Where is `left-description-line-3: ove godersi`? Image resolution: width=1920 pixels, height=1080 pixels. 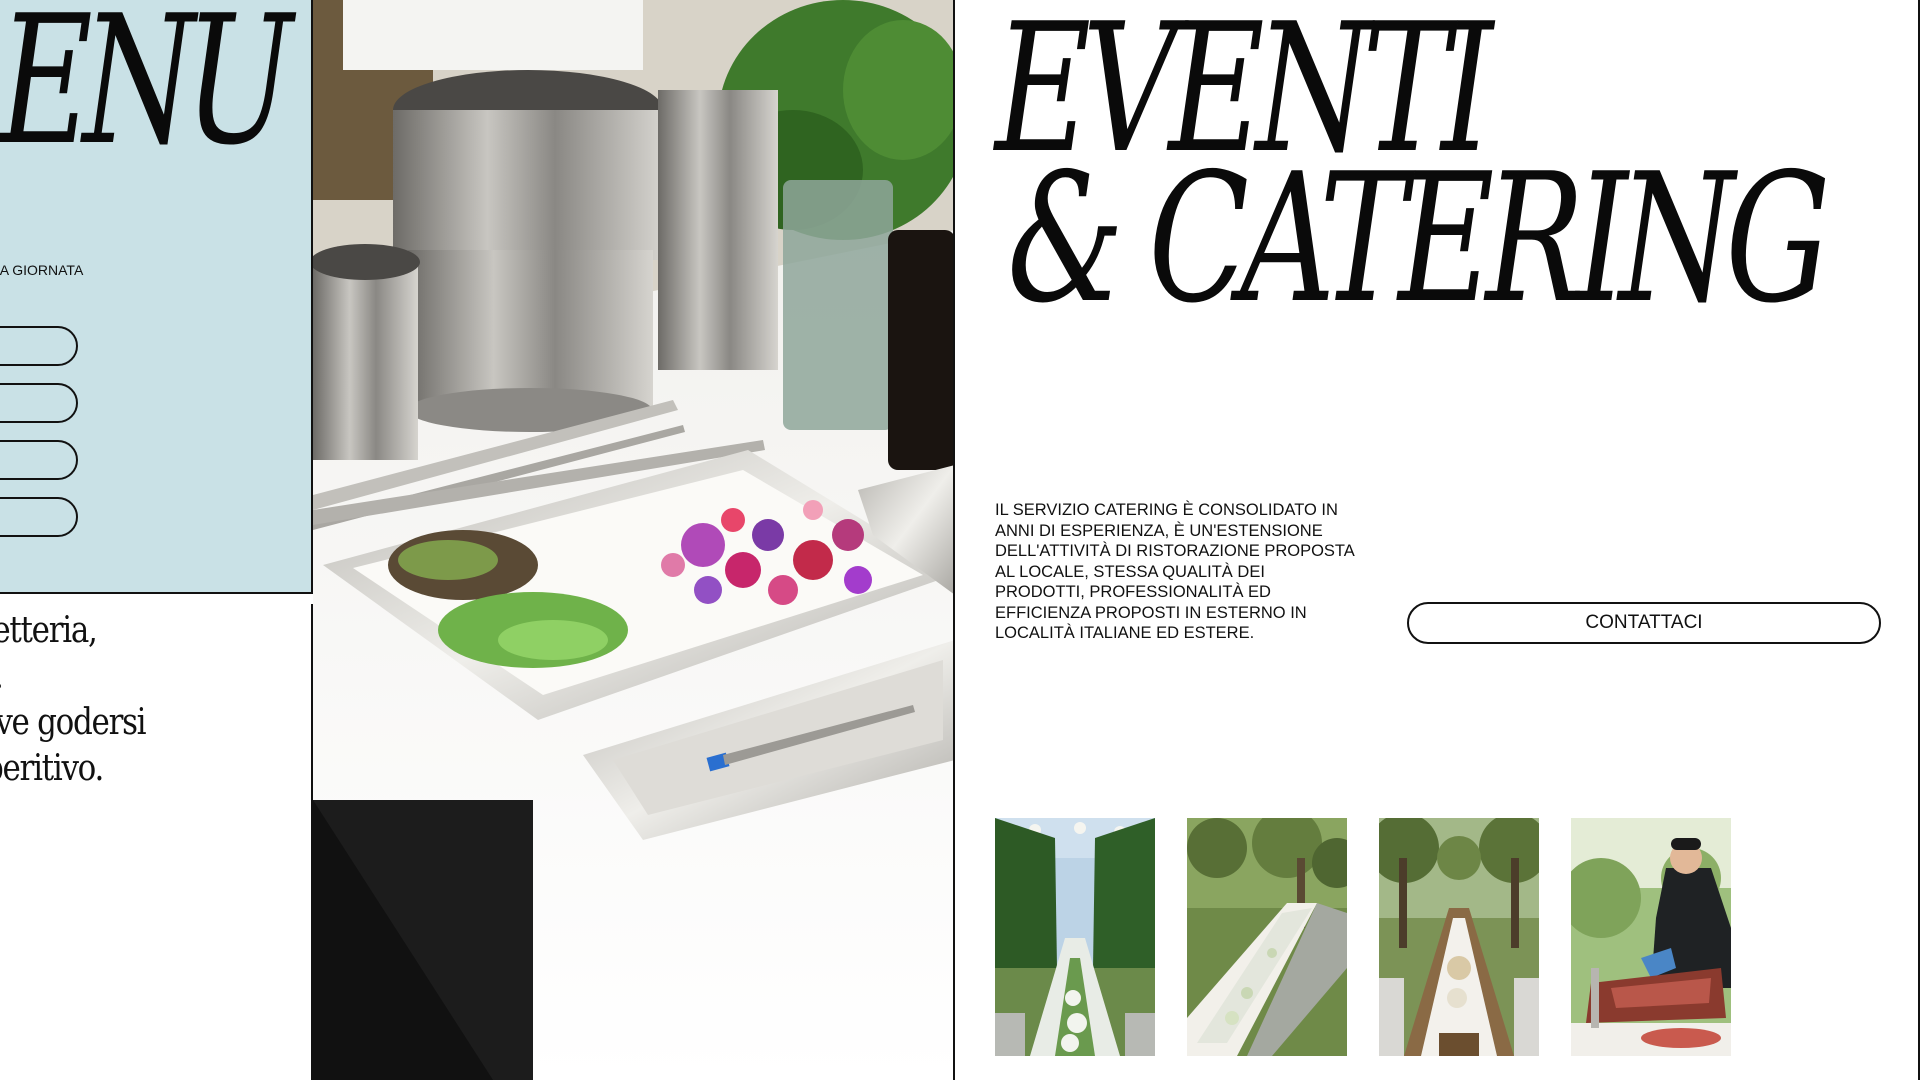
left-description-line-3: ove godersi is located at coordinates (73, 722).